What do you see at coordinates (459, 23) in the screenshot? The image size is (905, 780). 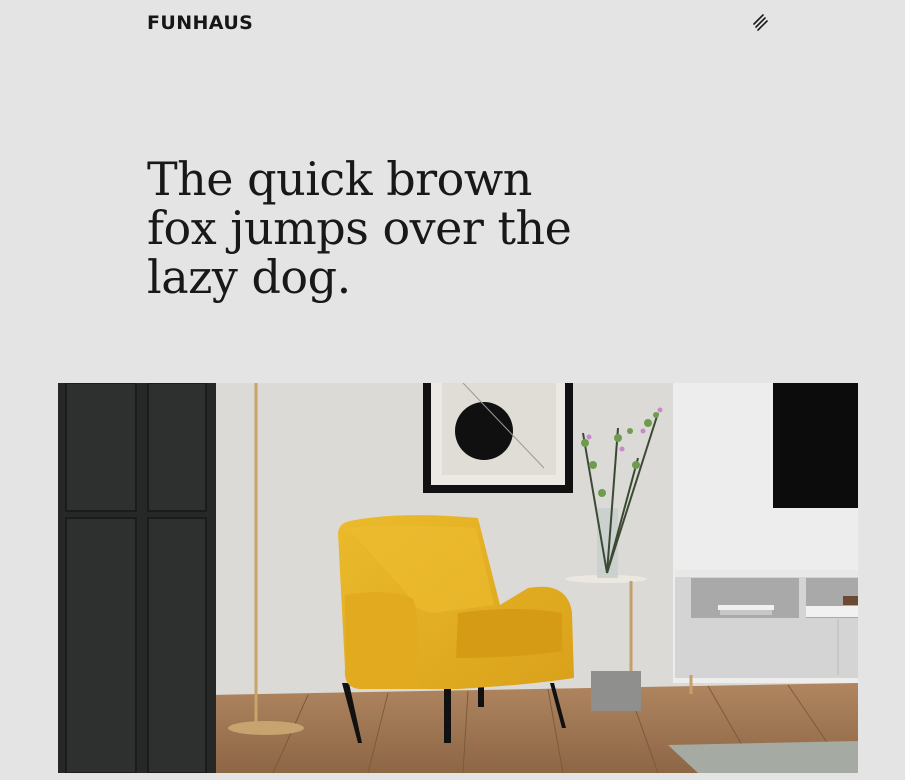 I see `site-header: FUNHAUS` at bounding box center [459, 23].